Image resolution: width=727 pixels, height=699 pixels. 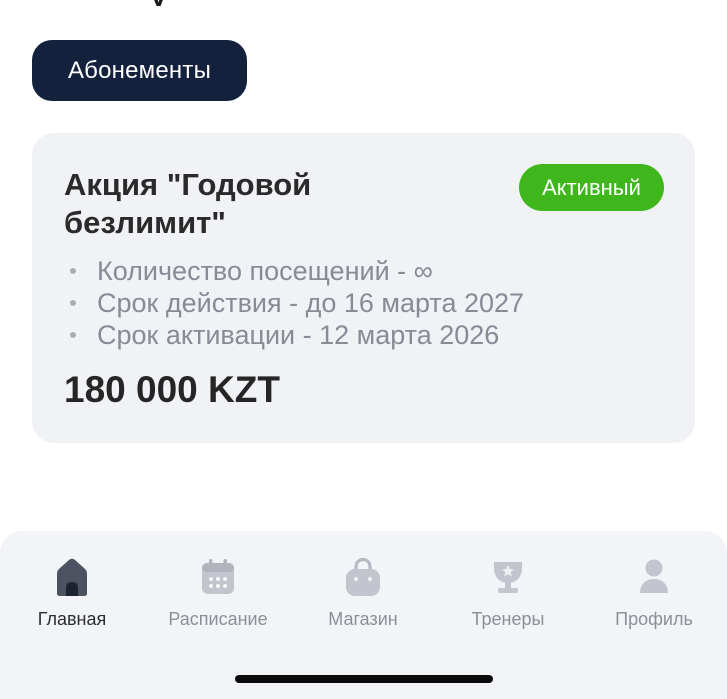 What do you see at coordinates (654, 576) in the screenshot?
I see `profile-icon` at bounding box center [654, 576].